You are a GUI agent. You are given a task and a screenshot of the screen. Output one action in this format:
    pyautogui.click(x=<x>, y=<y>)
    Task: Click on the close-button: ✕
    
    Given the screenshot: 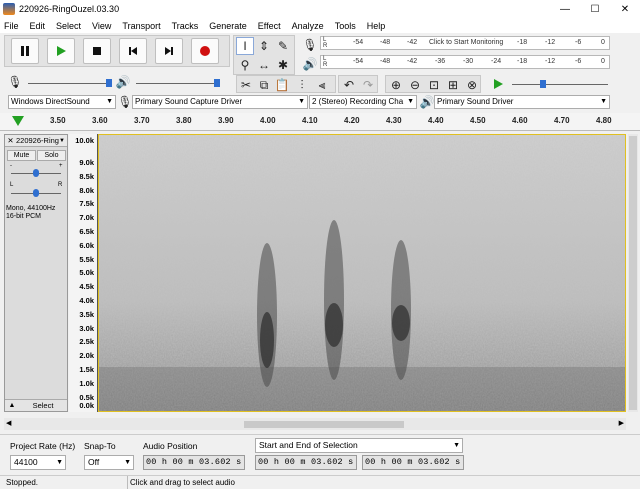 What is the action you would take?
    pyautogui.click(x=625, y=9)
    